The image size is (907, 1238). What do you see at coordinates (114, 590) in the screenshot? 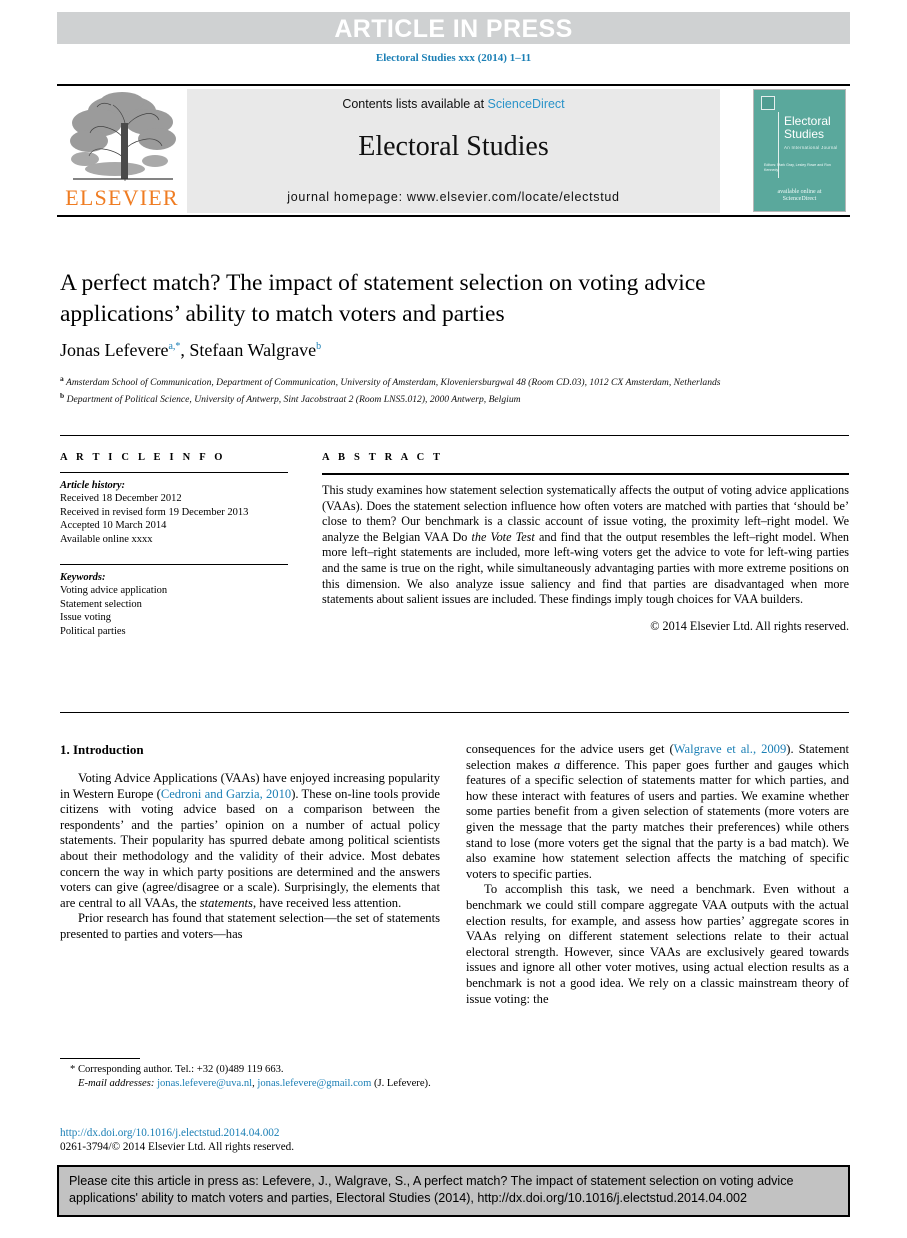
I see `keyword-1: Voting advice application` at bounding box center [114, 590].